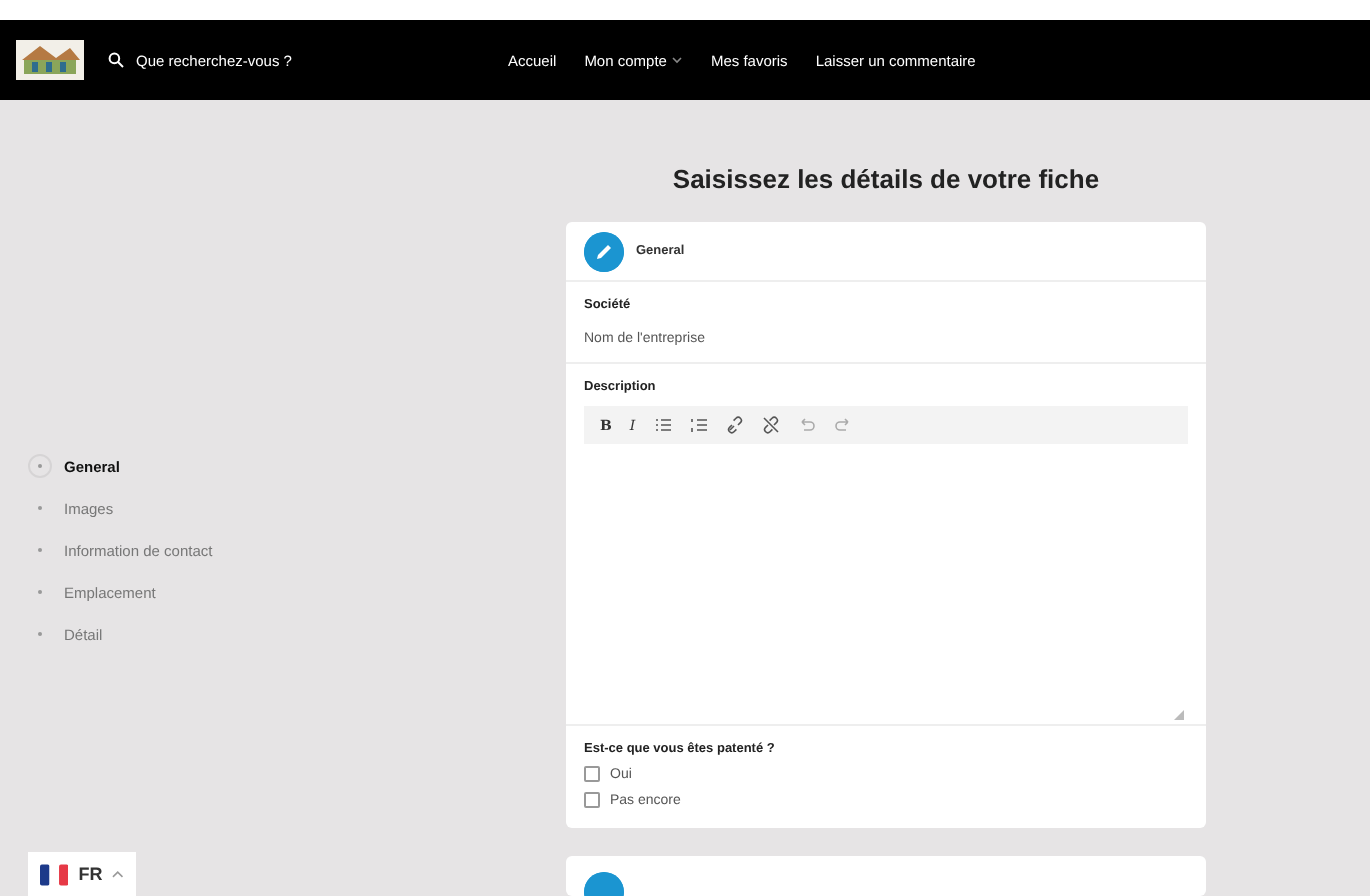 The height and width of the screenshot is (896, 1370). Describe the element at coordinates (806, 425) in the screenshot. I see `undo-icon` at that location.